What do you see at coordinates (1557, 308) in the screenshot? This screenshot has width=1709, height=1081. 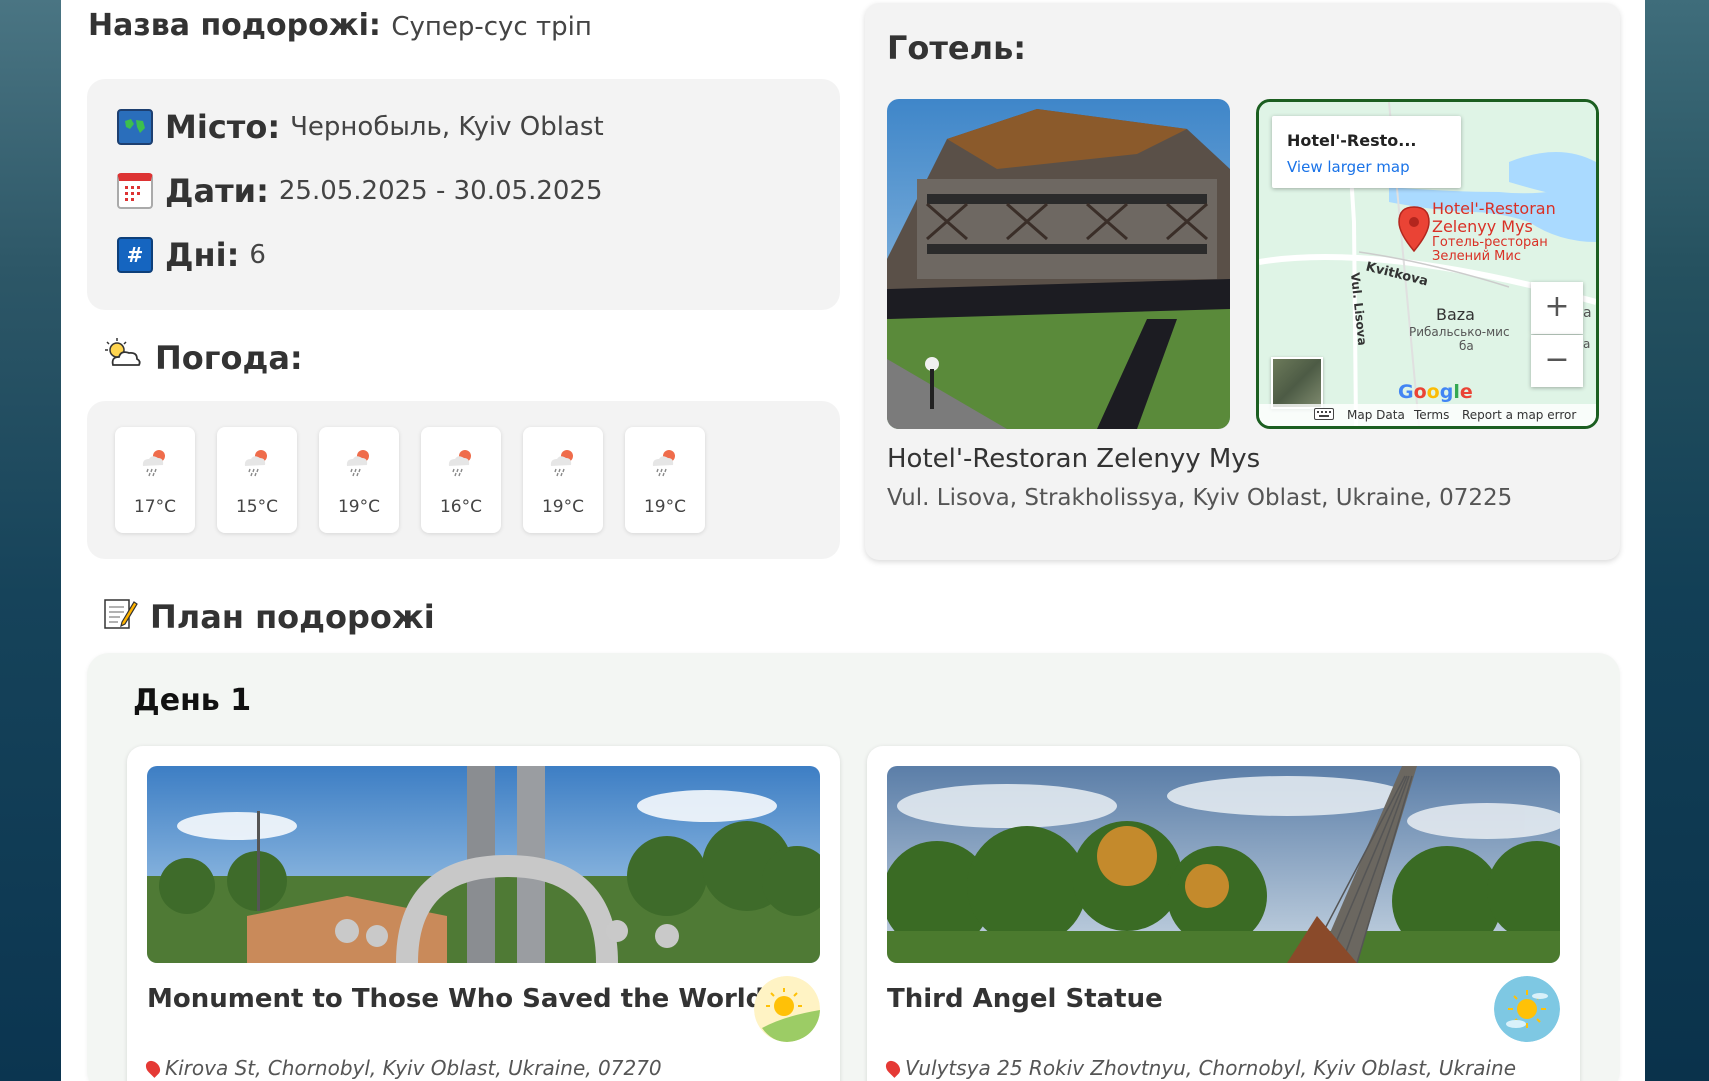 I see `zoom-in-button: +` at bounding box center [1557, 308].